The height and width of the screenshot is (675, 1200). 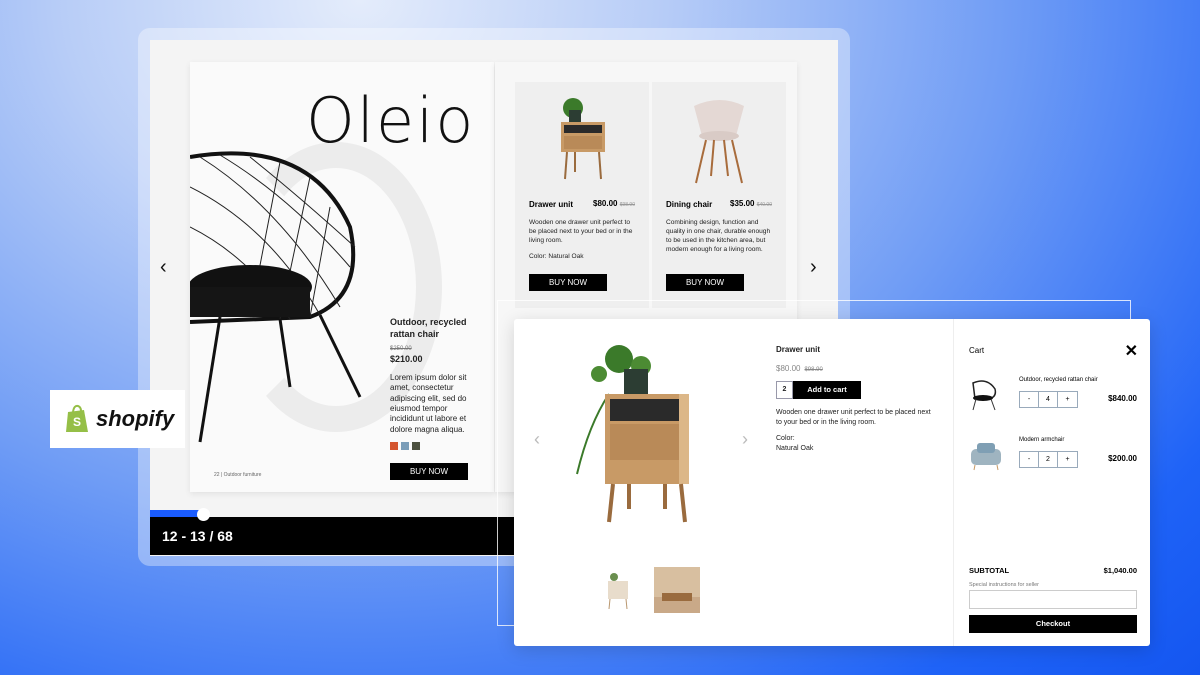 I want to click on shopify-badge: S shopify, so click(x=117, y=419).